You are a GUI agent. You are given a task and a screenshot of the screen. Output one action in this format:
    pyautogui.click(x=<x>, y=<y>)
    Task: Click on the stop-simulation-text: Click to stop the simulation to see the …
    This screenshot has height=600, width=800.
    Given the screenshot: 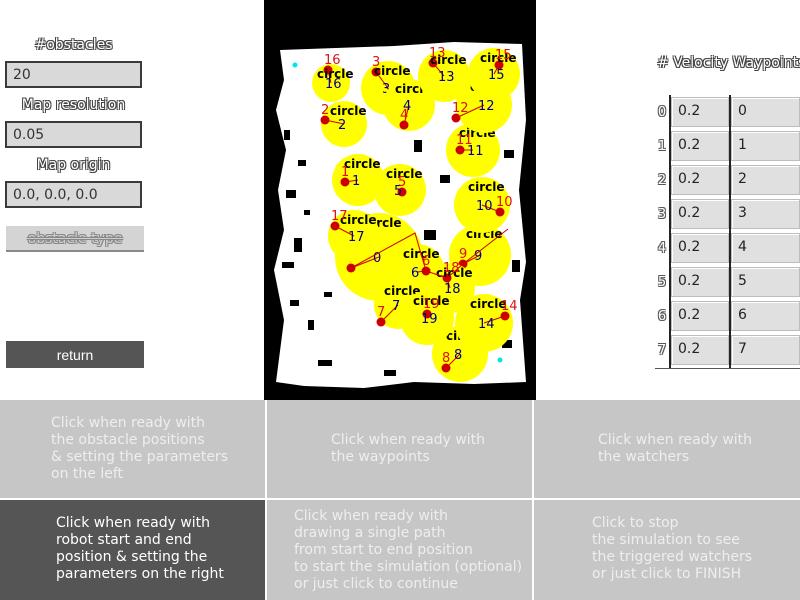 What is the action you would take?
    pyautogui.click(x=672, y=548)
    